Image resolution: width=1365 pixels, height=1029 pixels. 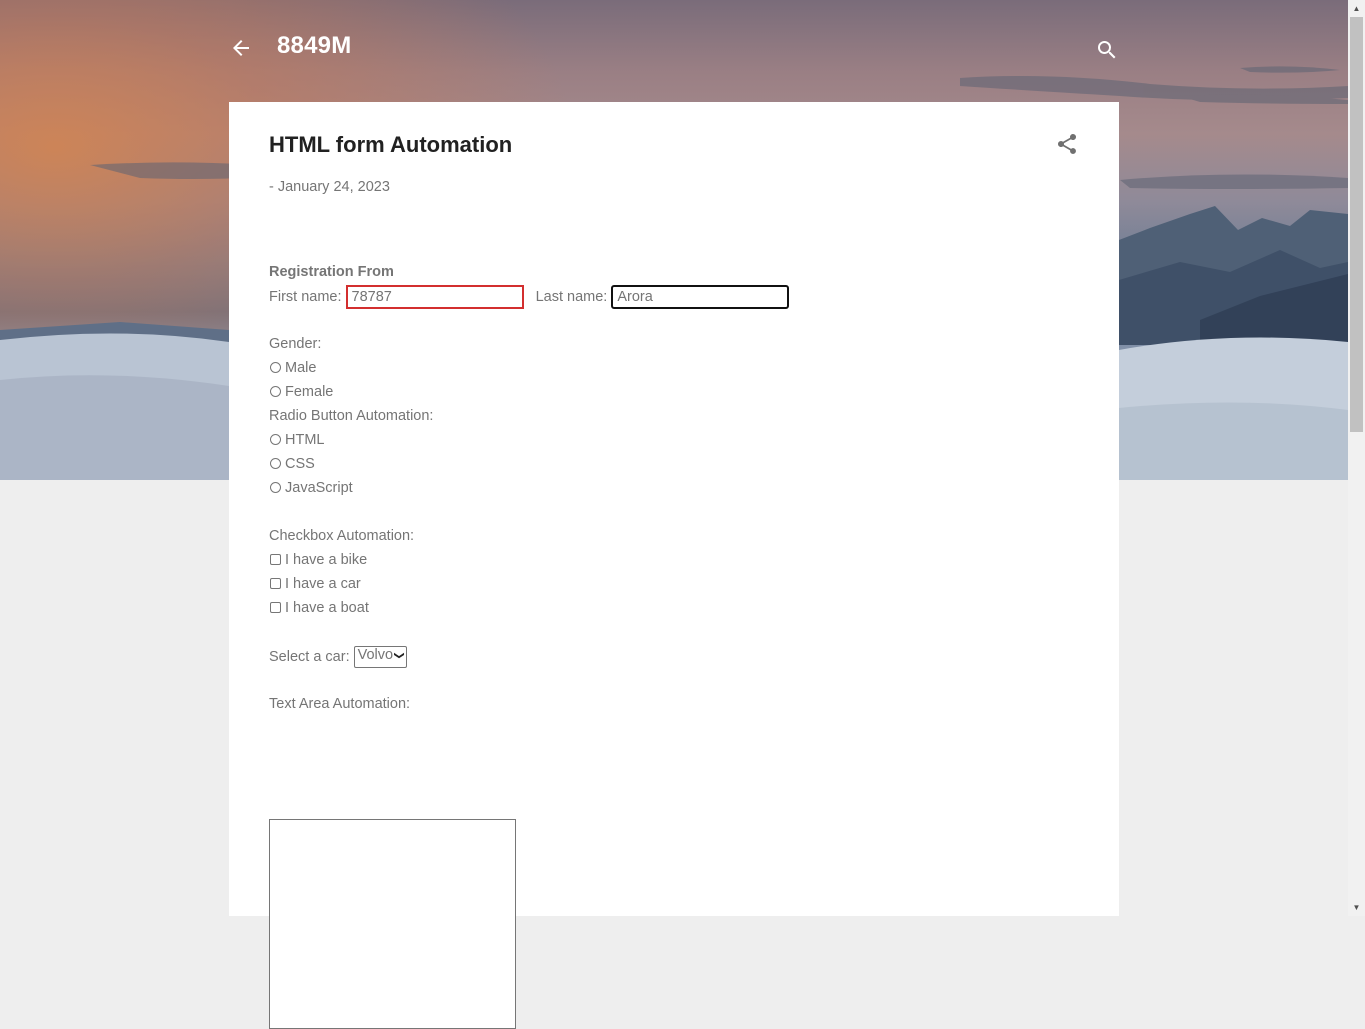 I want to click on arrow-left-icon, so click(x=241, y=48).